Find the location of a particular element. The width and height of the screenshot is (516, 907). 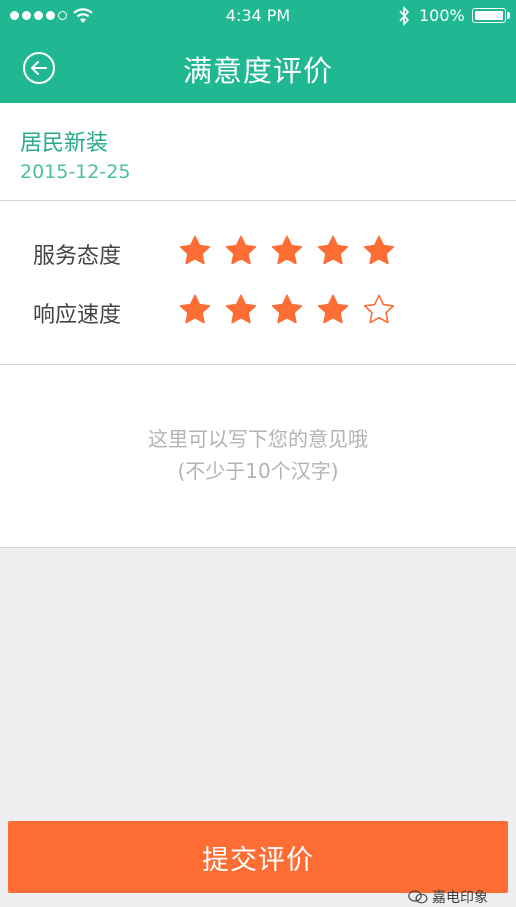

star-empty-icon is located at coordinates (379, 310).